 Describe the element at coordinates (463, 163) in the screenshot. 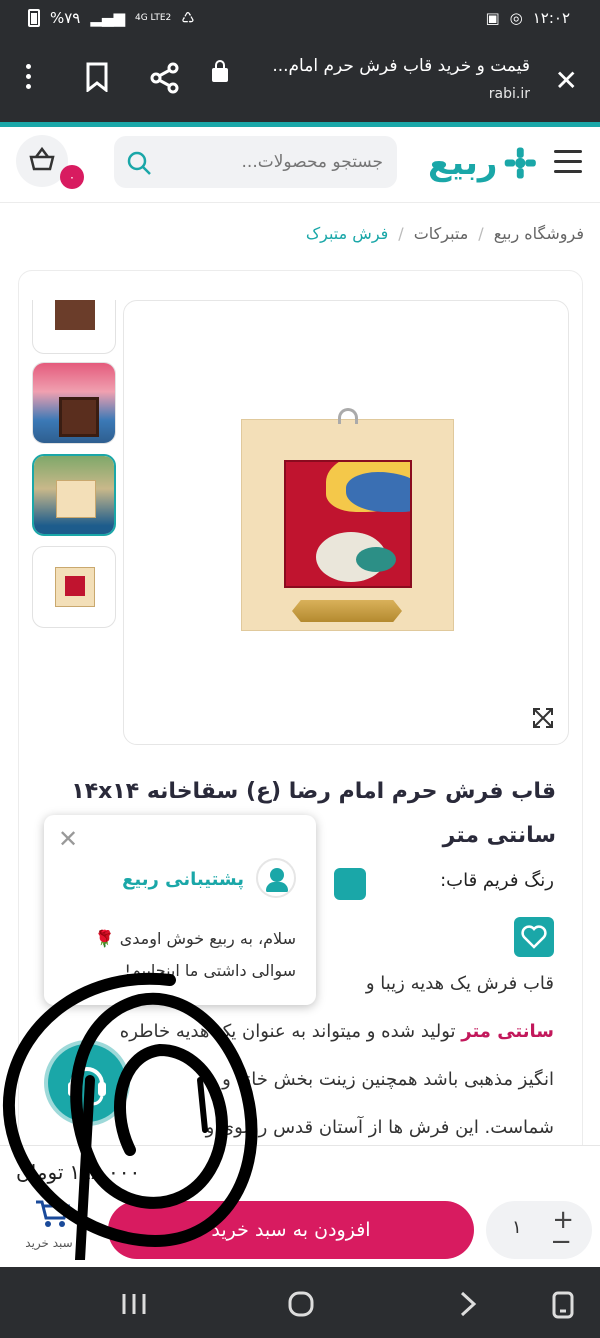

I see `logo-wordmark: ربیع` at that location.